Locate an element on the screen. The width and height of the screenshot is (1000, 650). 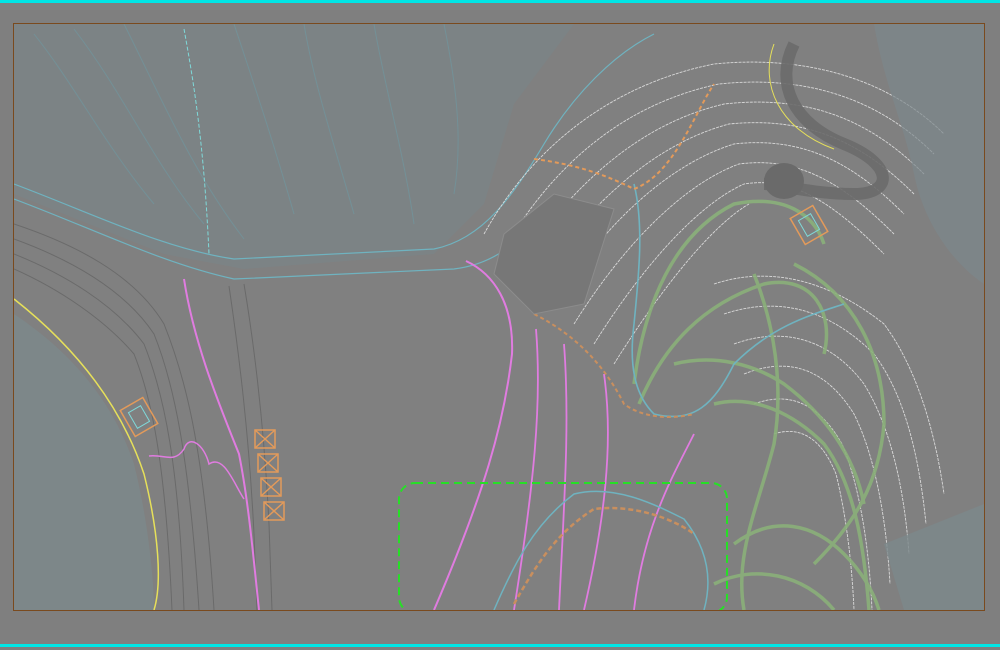
turnaround is located at coordinates (784, 181).